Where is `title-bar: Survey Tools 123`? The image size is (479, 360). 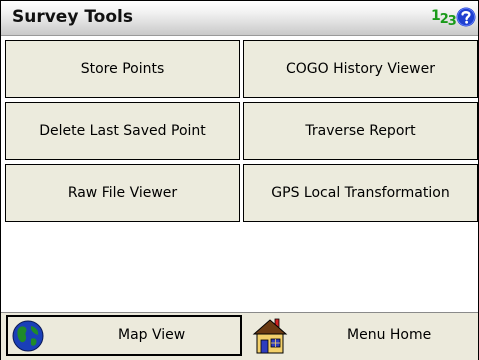 title-bar: Survey Tools 123 is located at coordinates (239, 18).